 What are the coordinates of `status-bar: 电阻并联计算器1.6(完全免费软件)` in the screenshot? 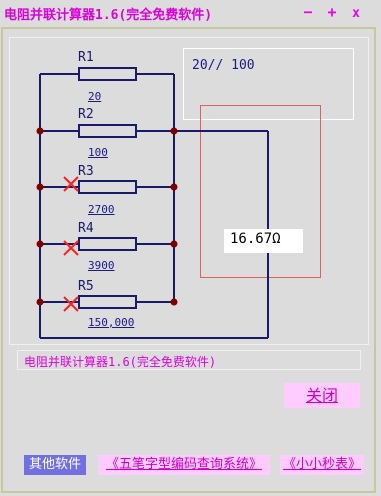 It's located at (189, 360).